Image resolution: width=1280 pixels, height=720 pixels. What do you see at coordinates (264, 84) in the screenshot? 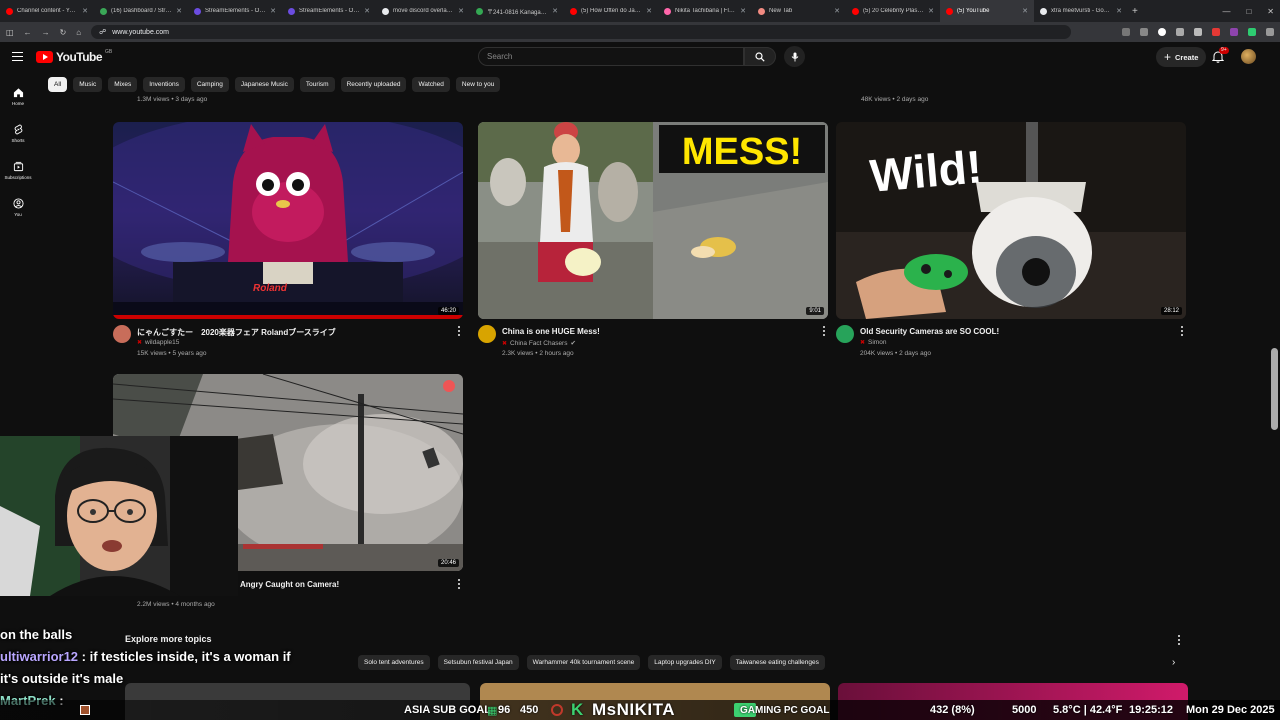
I see `filter-chip: Japanese Music` at bounding box center [264, 84].